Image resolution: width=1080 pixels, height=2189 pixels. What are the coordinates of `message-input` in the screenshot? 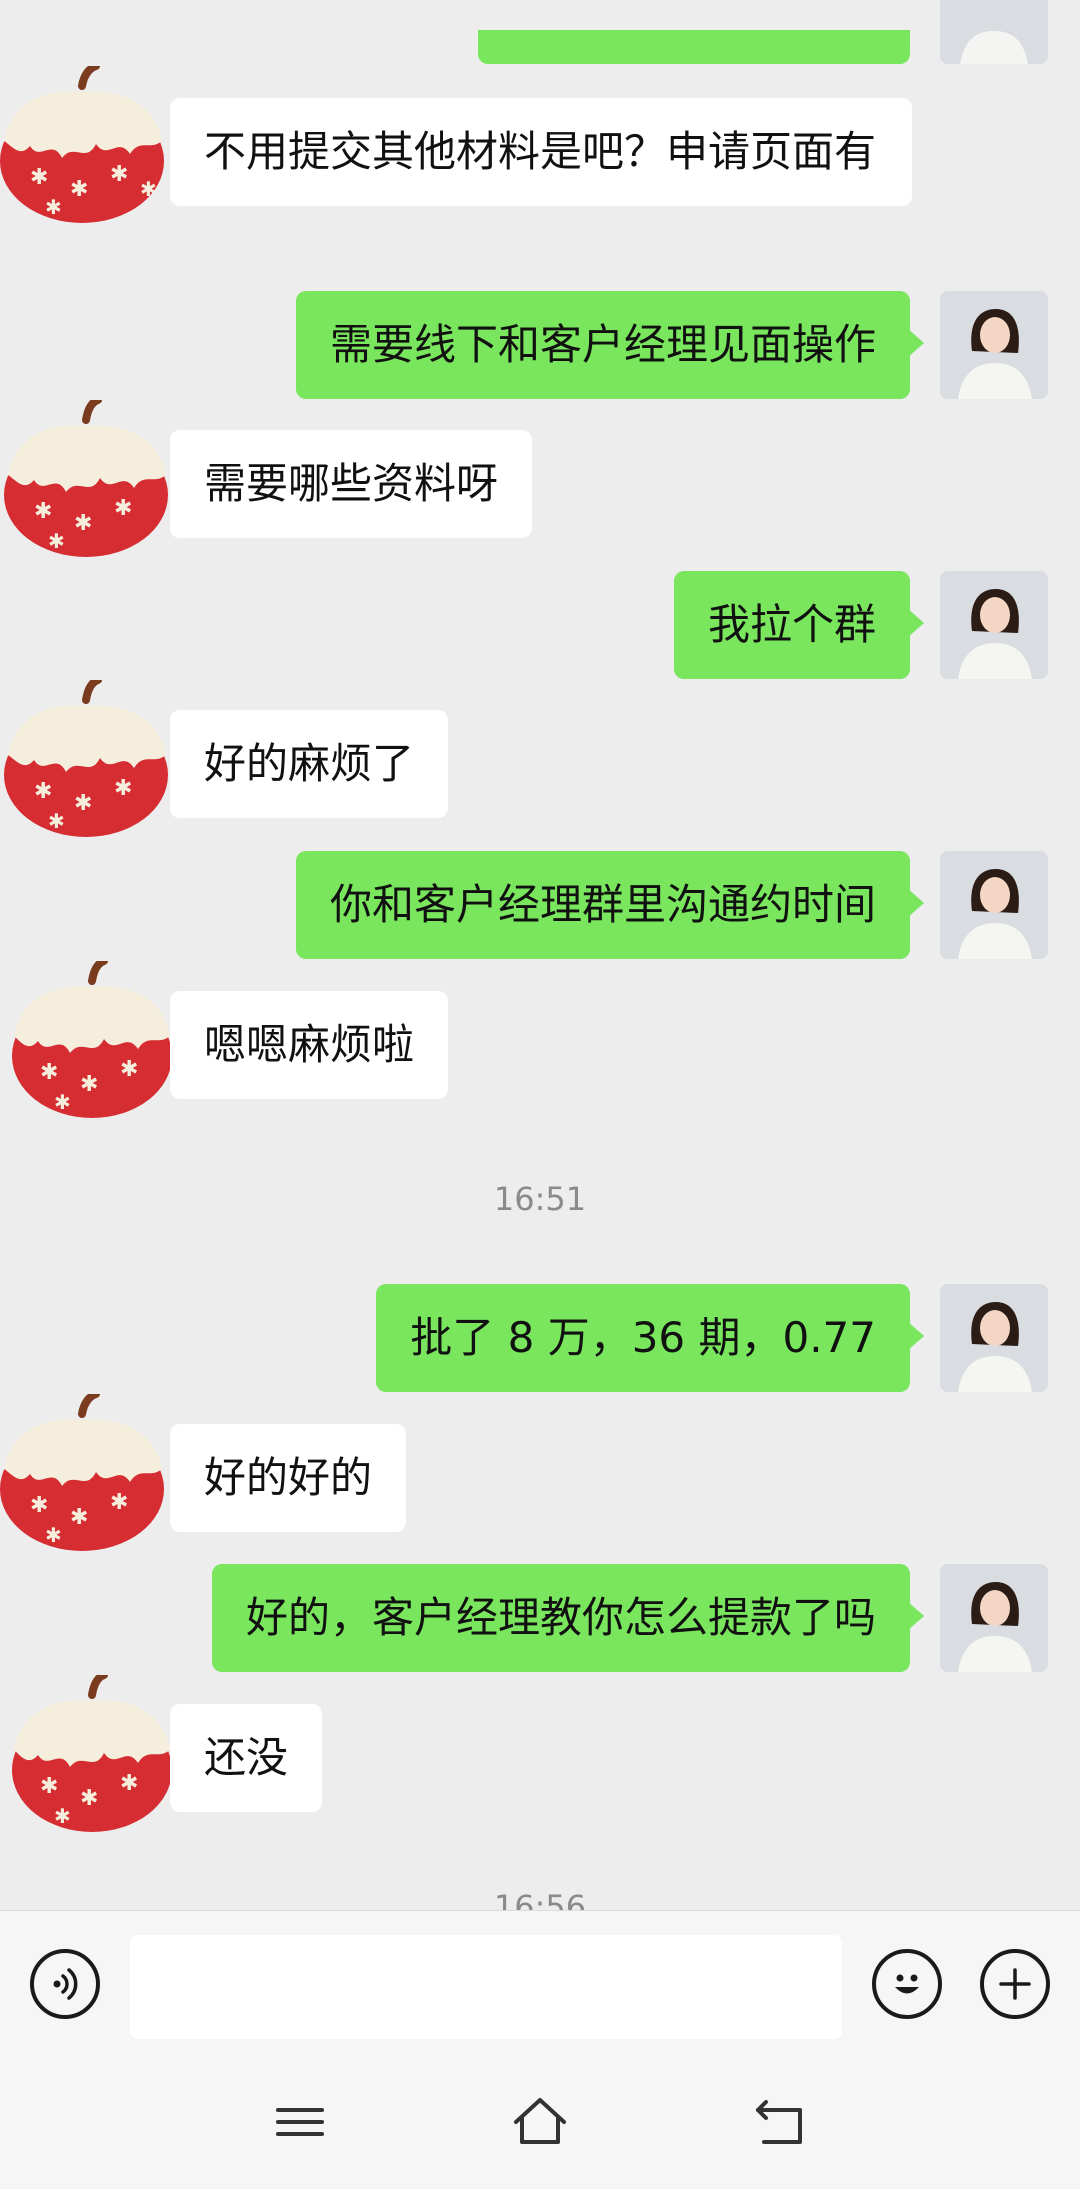 It's located at (486, 1987).